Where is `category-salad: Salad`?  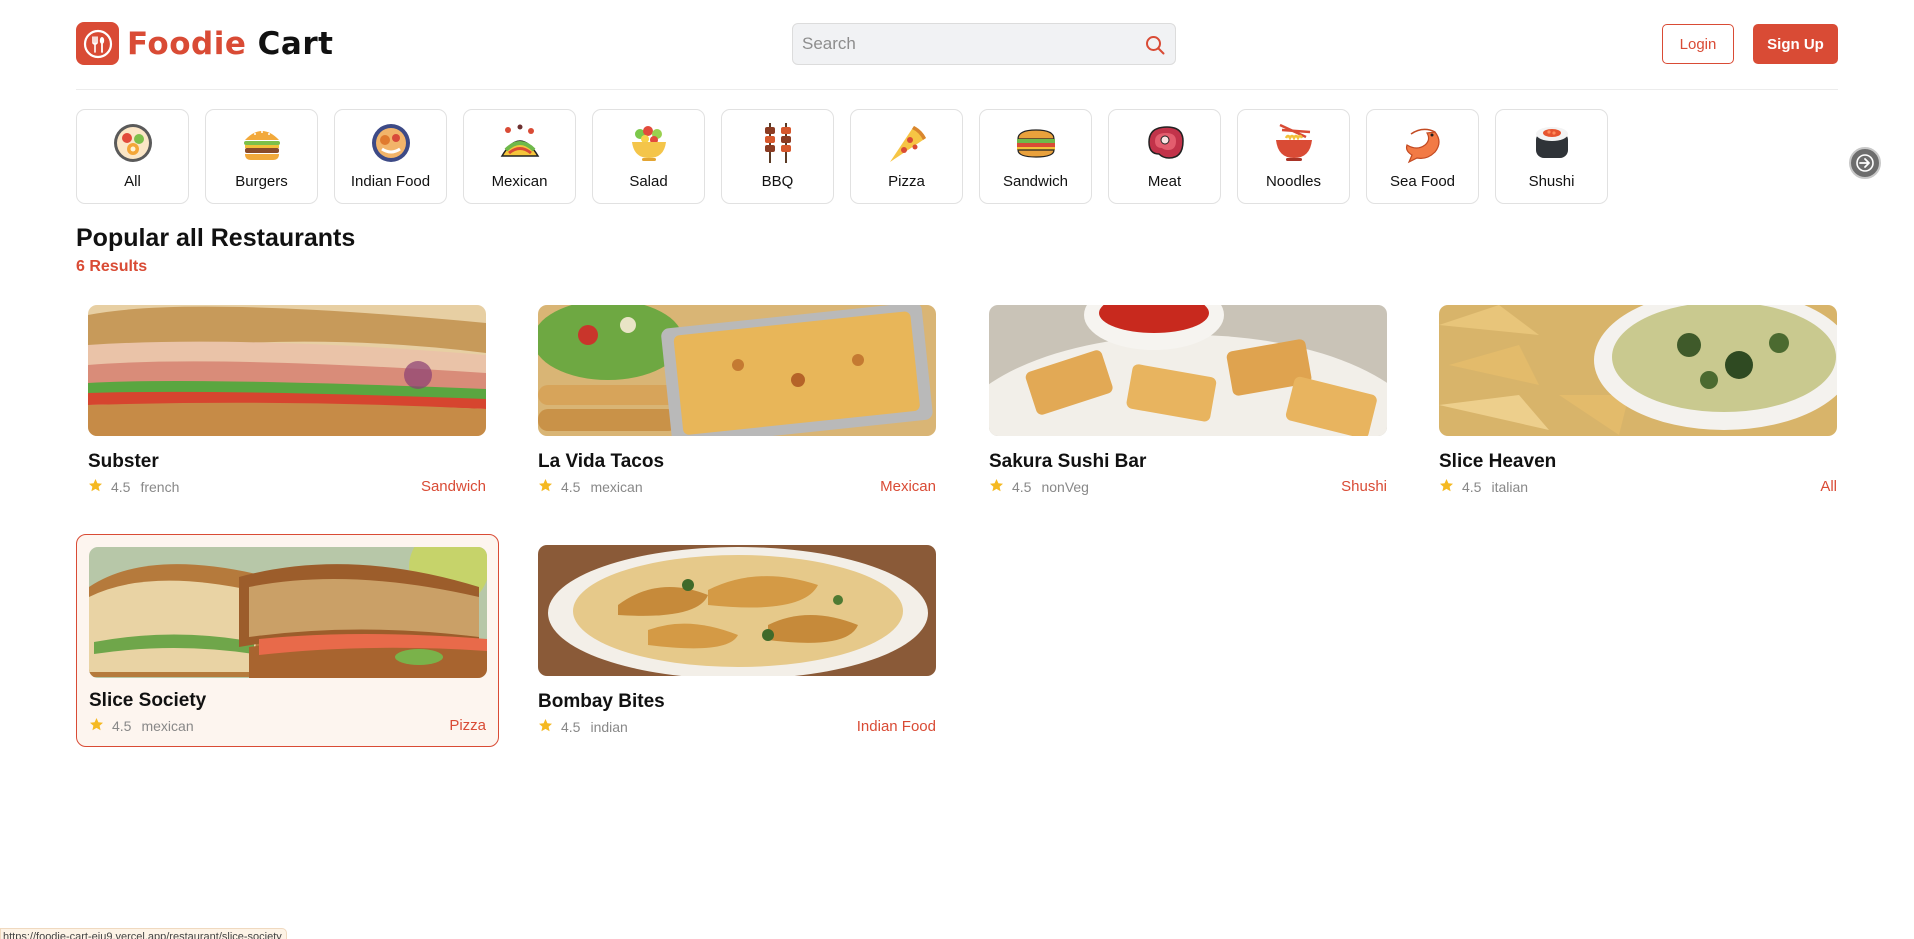
category-salad: Salad is located at coordinates (648, 156).